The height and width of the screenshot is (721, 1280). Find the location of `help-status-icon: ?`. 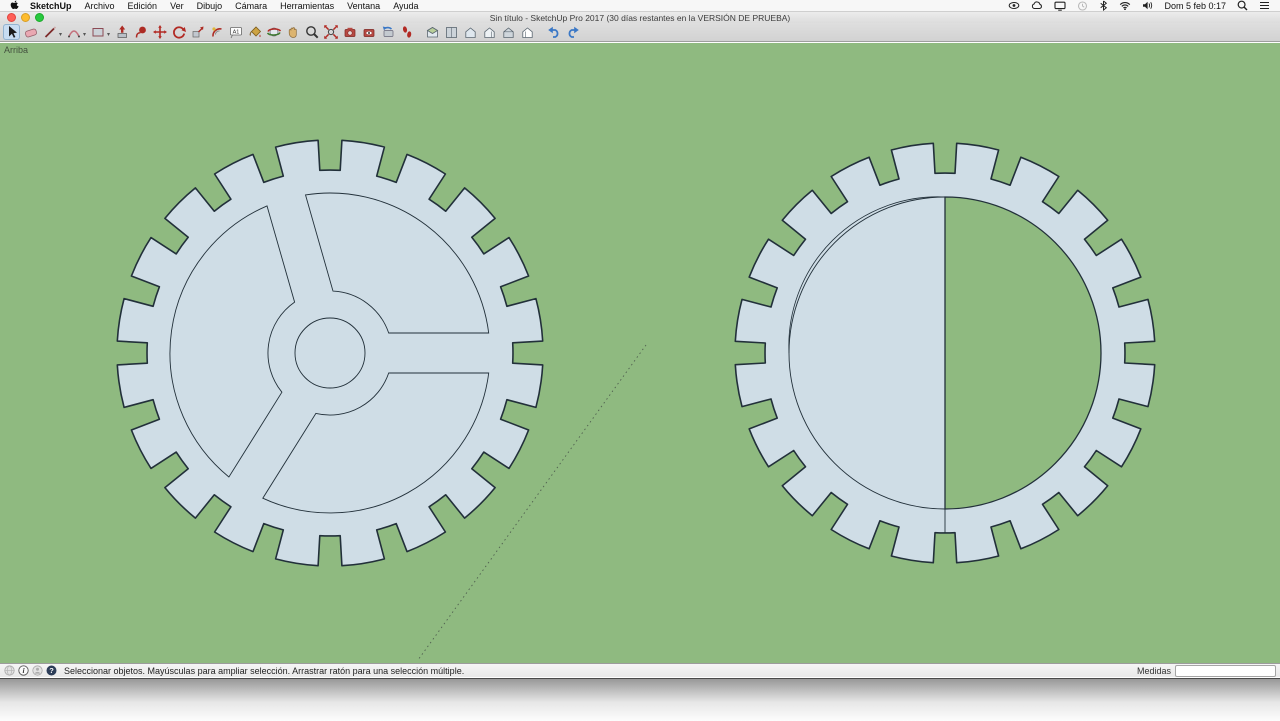

help-status-icon: ? is located at coordinates (51, 670).